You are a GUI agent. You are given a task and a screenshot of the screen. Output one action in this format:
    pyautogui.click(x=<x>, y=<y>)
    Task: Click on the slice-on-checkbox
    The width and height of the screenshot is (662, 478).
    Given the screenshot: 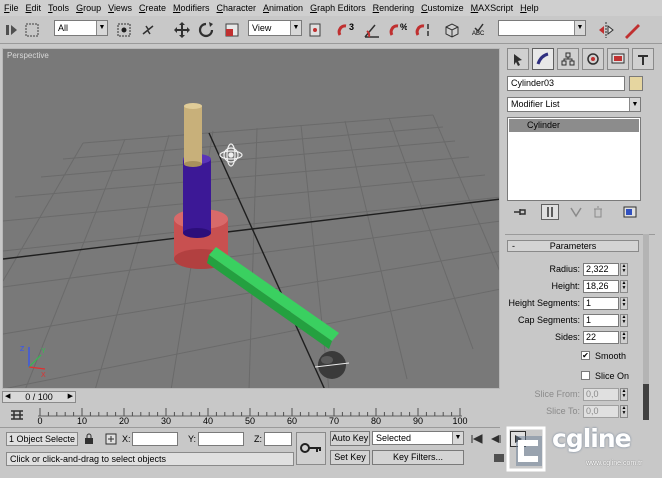 What is the action you would take?
    pyautogui.click(x=585, y=375)
    